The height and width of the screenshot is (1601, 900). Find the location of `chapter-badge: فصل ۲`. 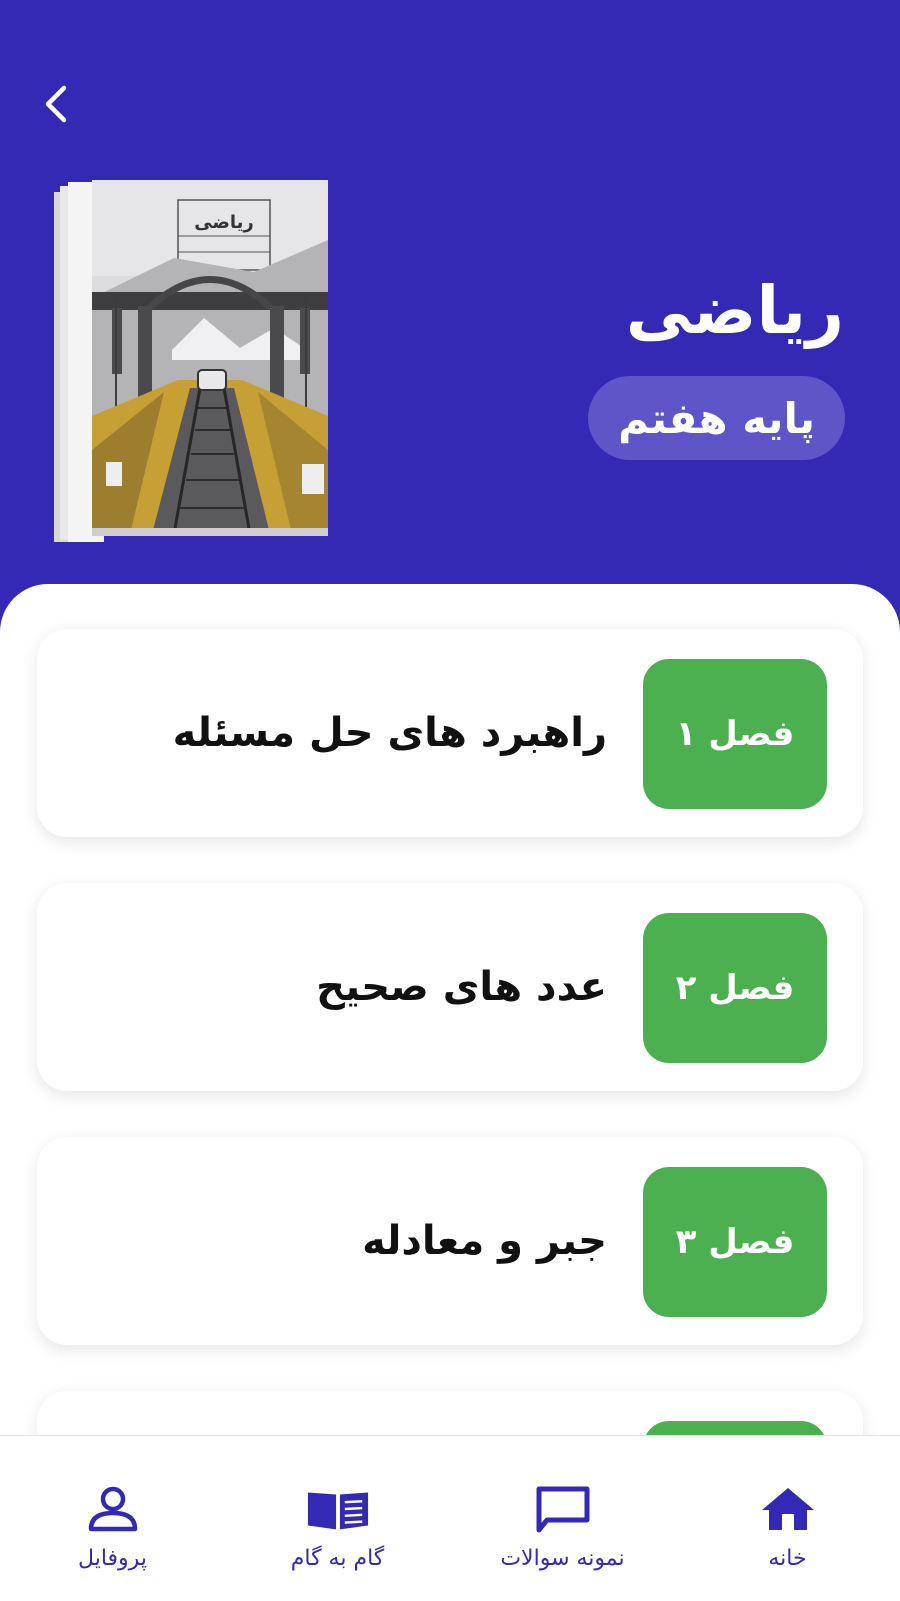

chapter-badge: فصل ۲ is located at coordinates (735, 988).